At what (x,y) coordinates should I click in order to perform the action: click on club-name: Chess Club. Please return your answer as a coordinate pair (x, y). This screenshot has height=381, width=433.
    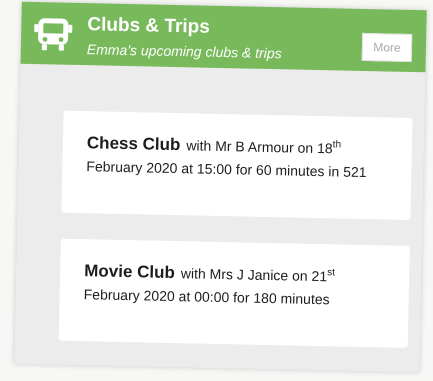
    Looking at the image, I should click on (133, 144).